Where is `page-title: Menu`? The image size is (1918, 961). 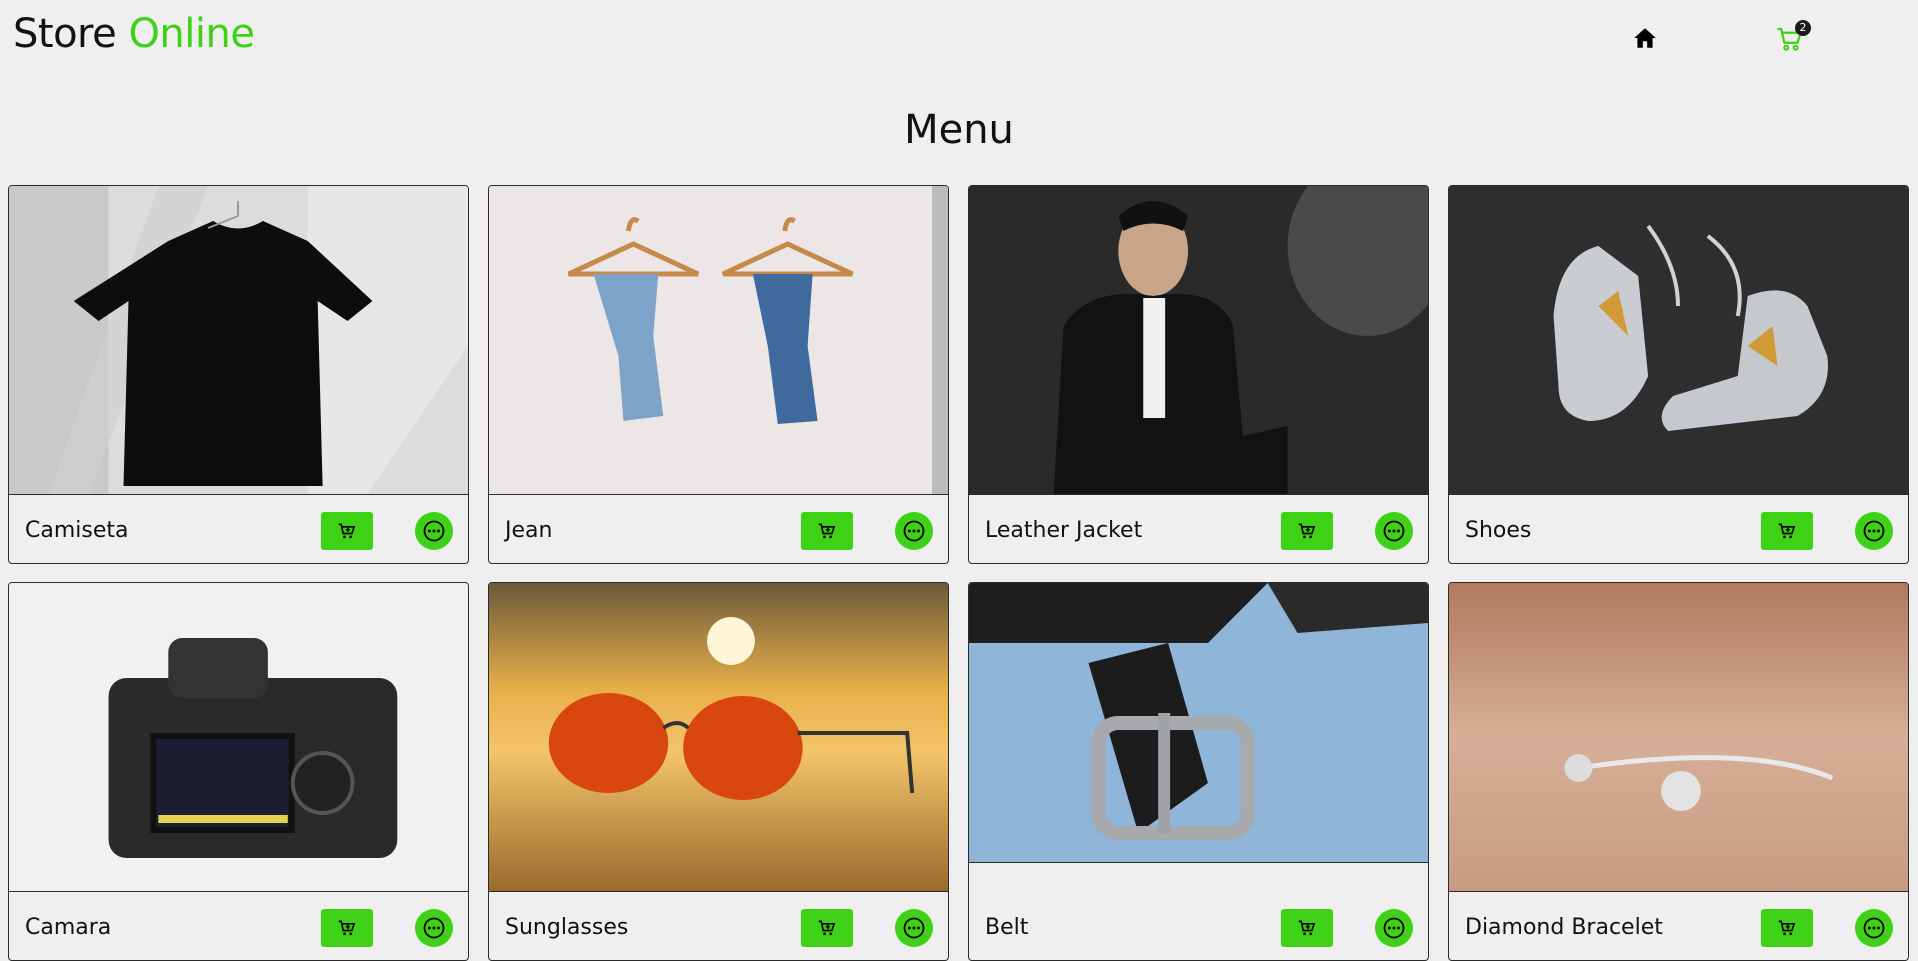 page-title: Menu is located at coordinates (959, 130).